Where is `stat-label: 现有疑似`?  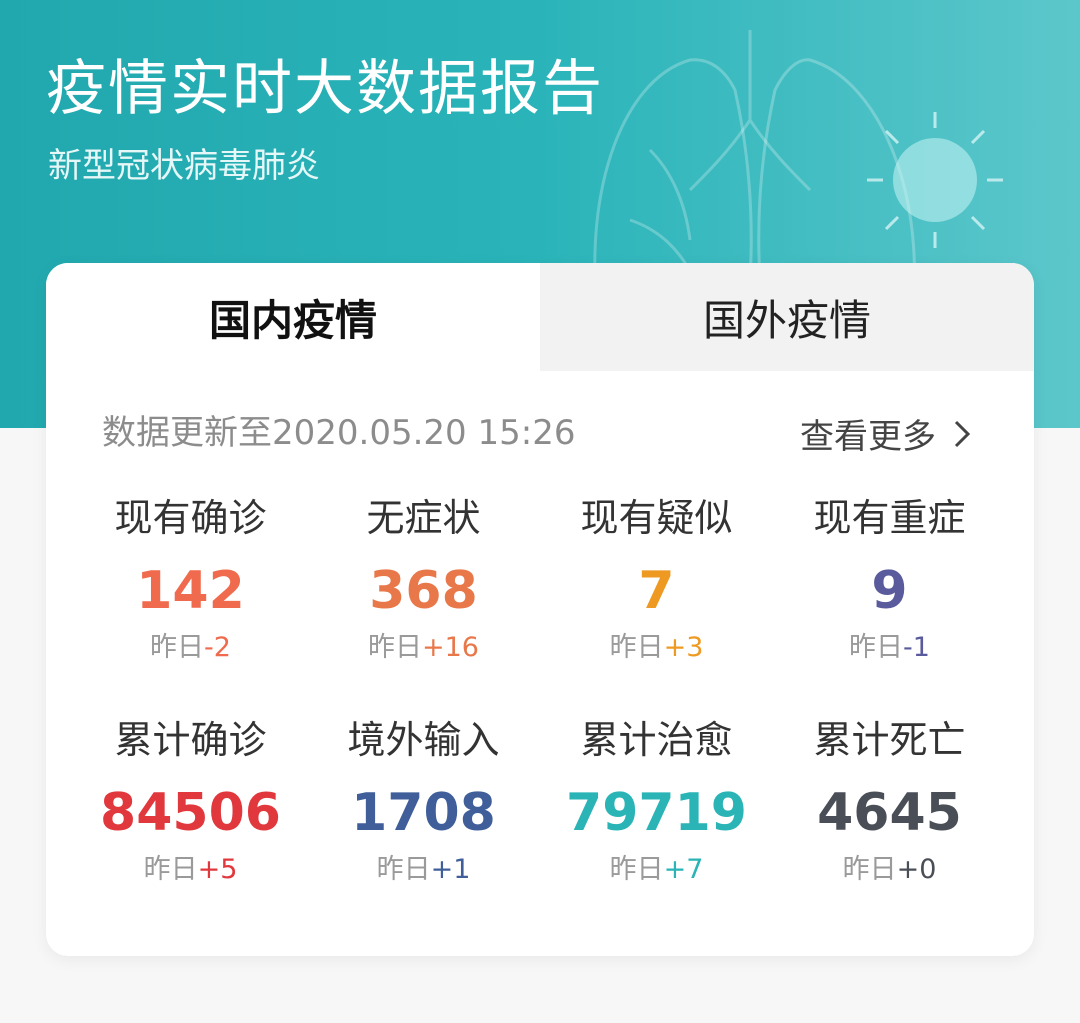
stat-label: 现有疑似 is located at coordinates (656, 518).